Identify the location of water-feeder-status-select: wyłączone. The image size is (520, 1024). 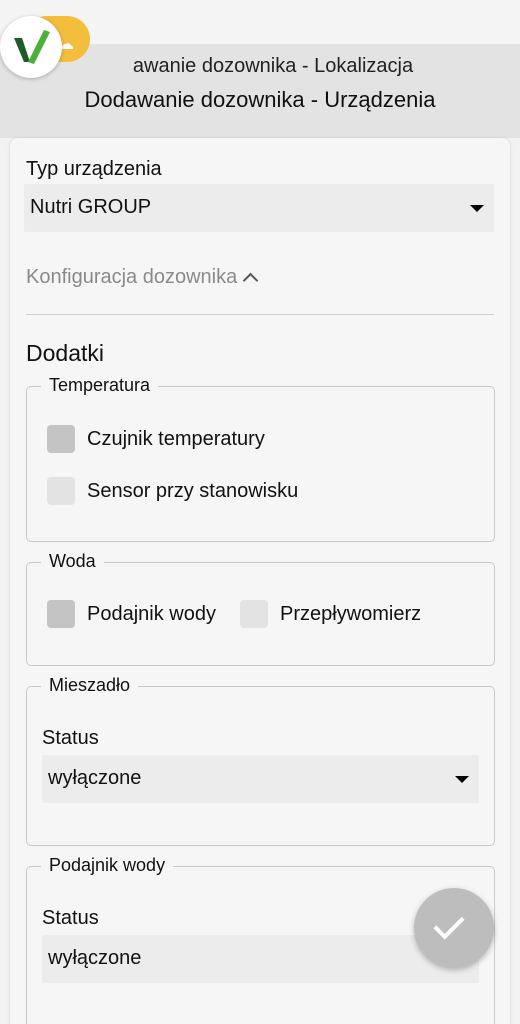
(260, 959).